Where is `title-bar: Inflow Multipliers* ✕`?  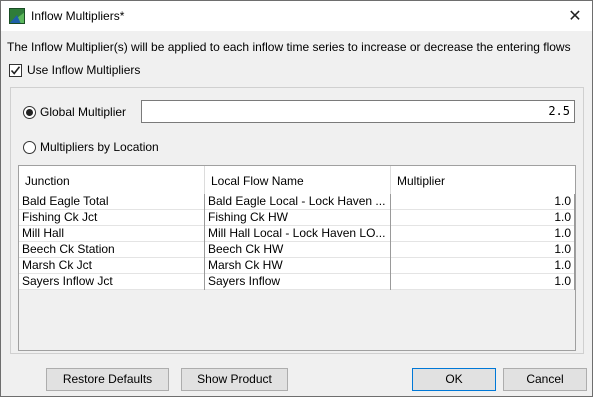
title-bar: Inflow Multipliers* ✕ is located at coordinates (296, 16).